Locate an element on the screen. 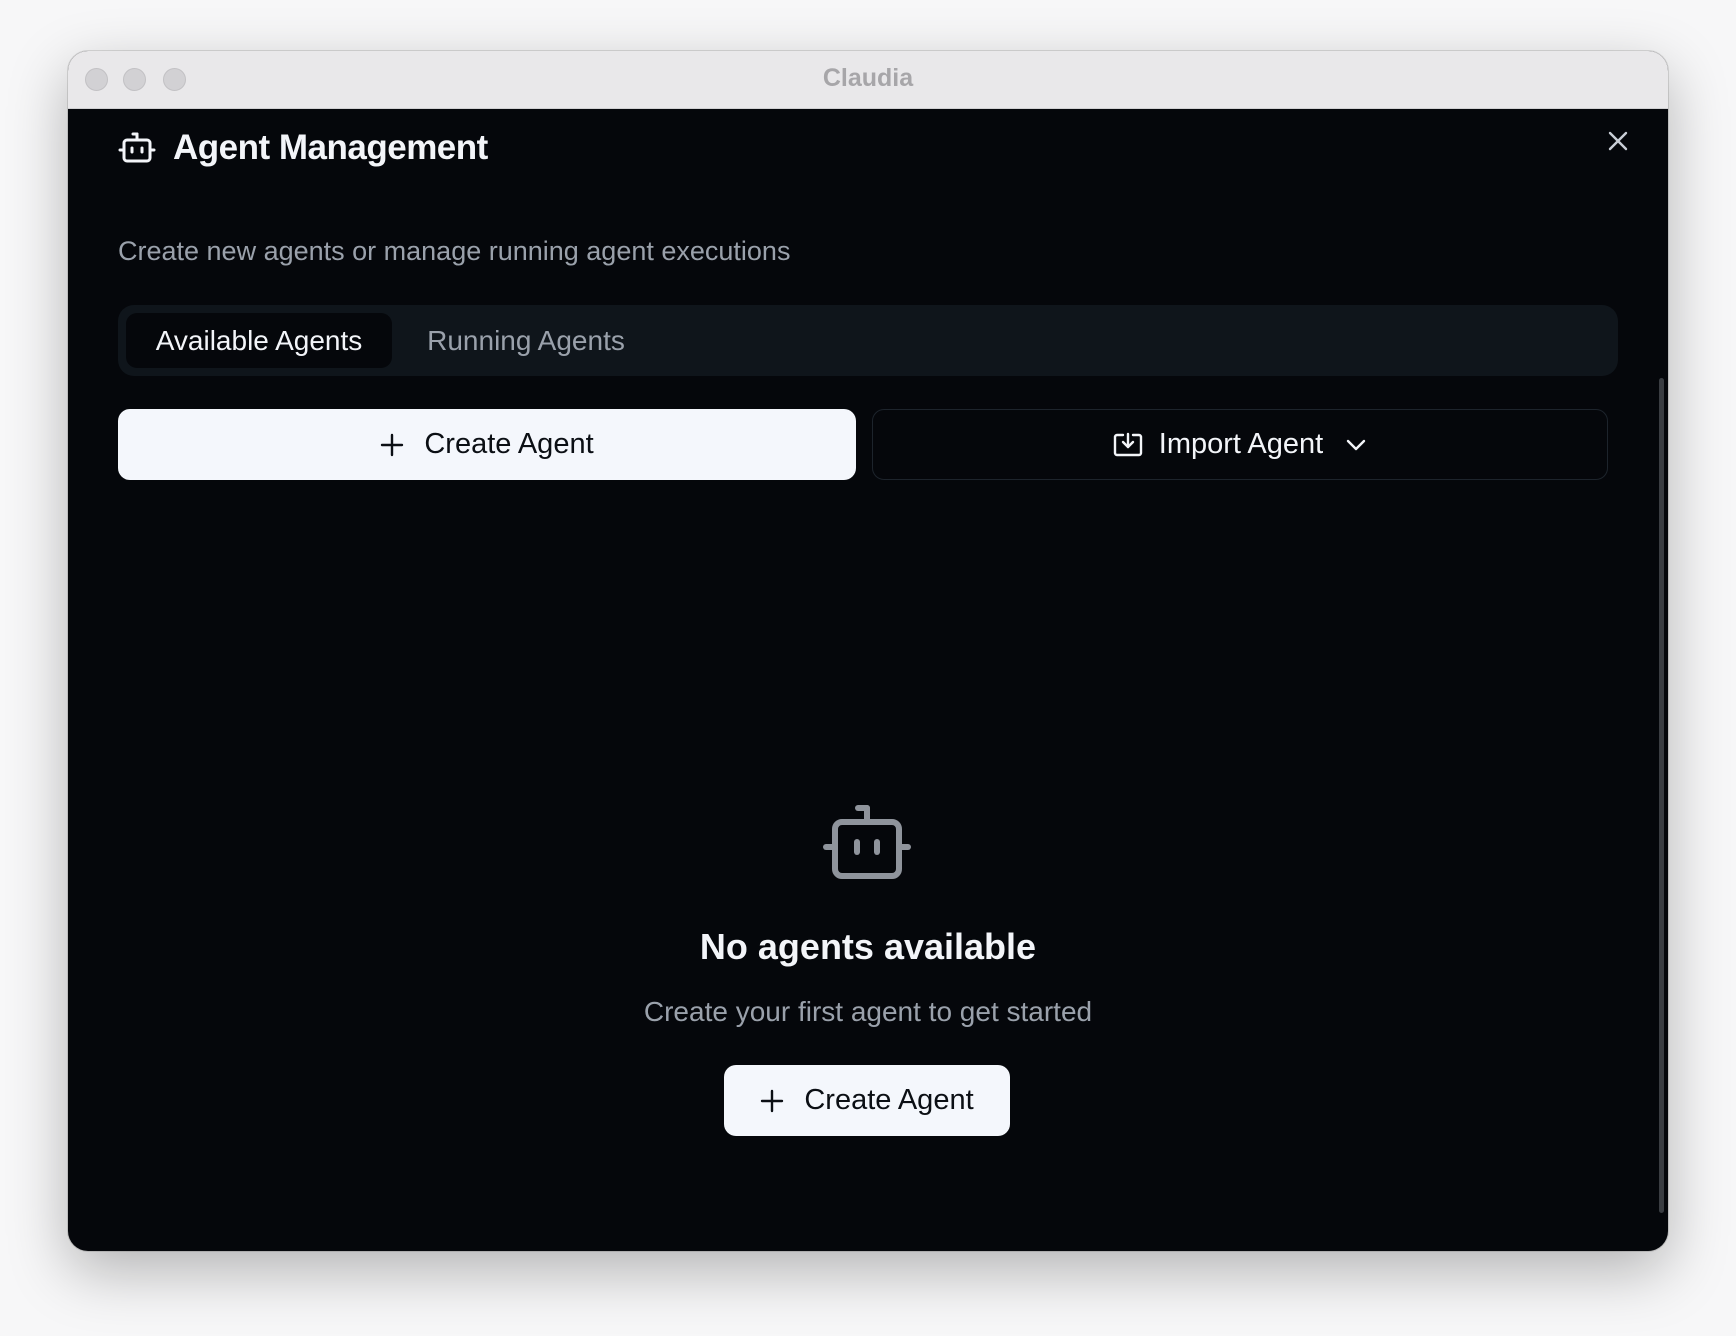 This screenshot has width=1736, height=1336. empty-state-create-agent-label: Create Agent is located at coordinates (889, 1100).